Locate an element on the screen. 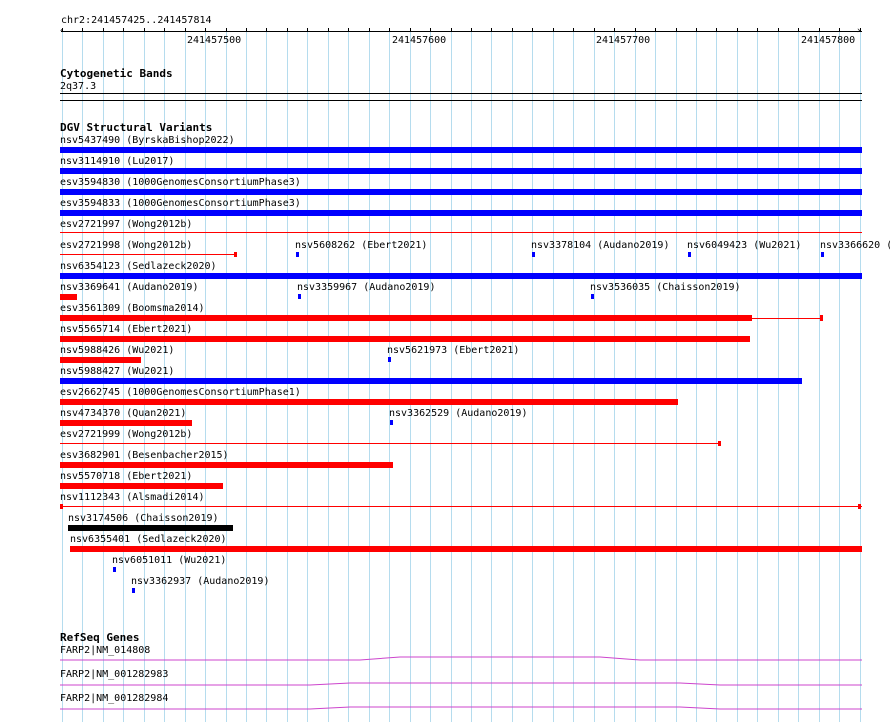 Image resolution: width=890 pixels, height=722 pixels. variant-feature-start is located at coordinates (61, 506).